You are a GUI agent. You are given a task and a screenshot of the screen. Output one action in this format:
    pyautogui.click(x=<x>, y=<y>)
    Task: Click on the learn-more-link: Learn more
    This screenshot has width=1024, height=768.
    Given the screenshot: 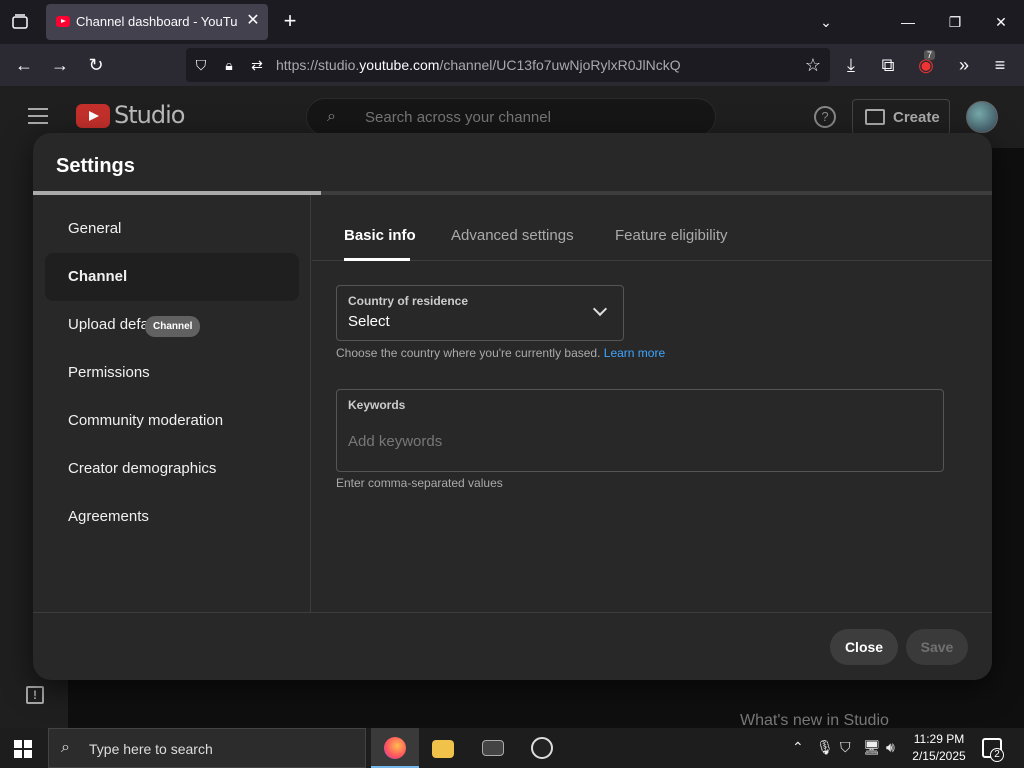 What is the action you would take?
    pyautogui.click(x=634, y=353)
    